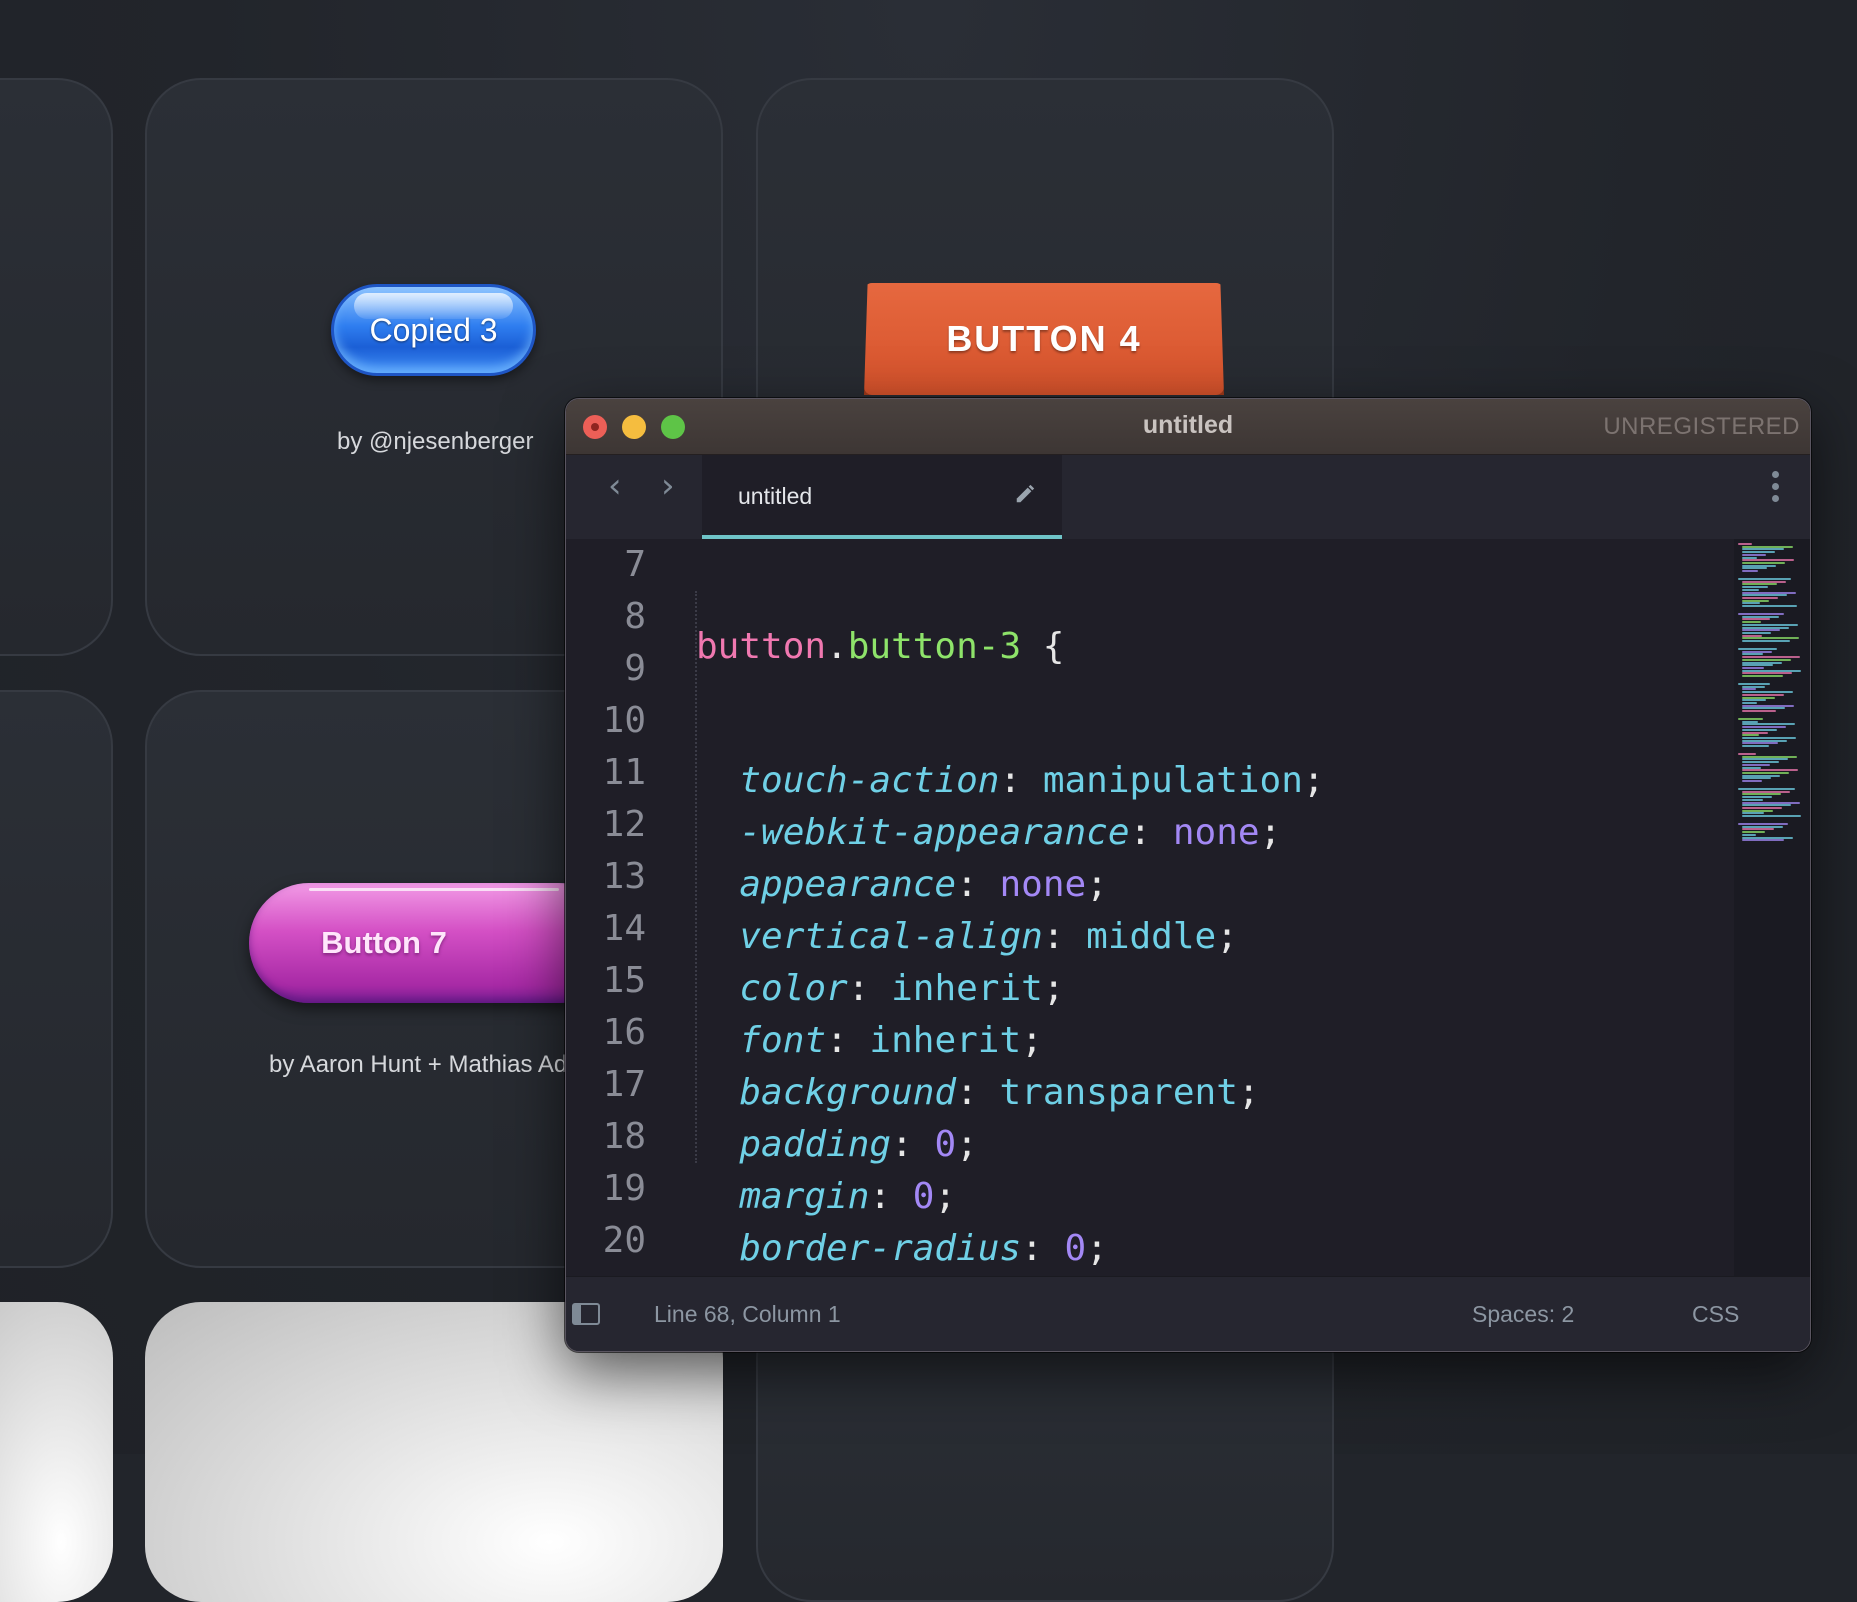  I want to click on css-property: border-radius, so click(880, 1248).